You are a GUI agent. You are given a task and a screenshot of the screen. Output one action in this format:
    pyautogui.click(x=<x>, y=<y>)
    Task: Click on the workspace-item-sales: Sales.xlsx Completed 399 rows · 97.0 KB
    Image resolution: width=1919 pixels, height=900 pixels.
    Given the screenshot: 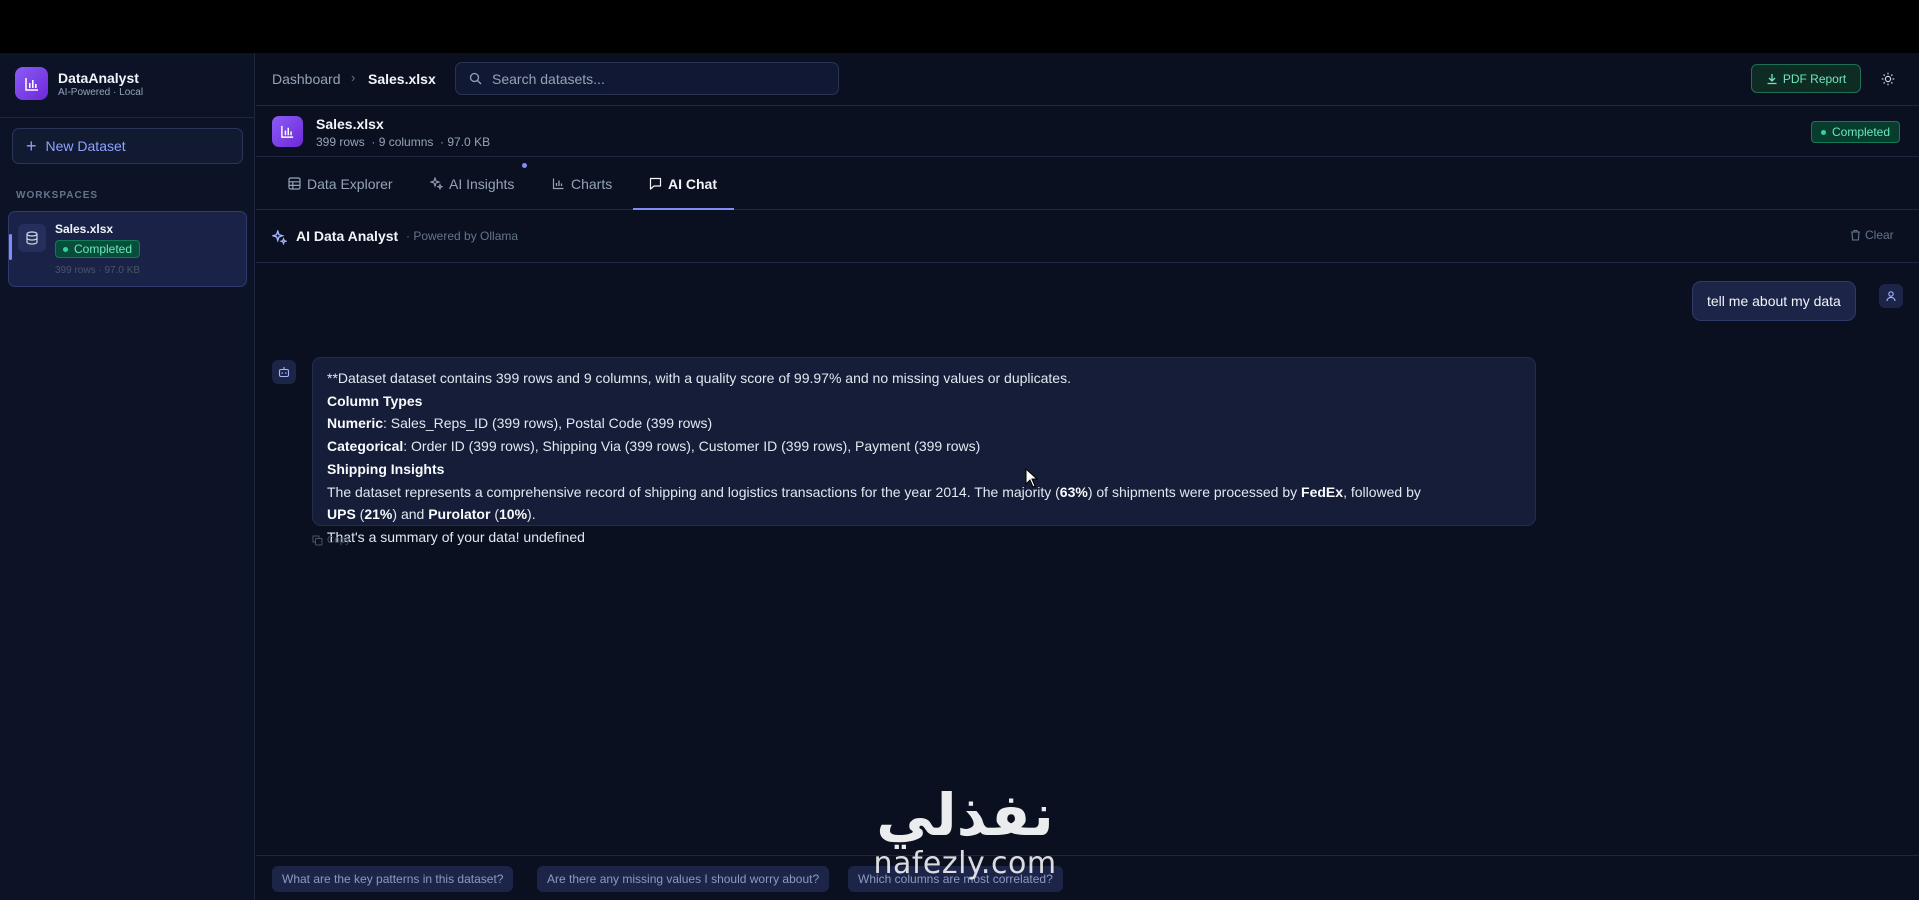 What is the action you would take?
    pyautogui.click(x=127, y=249)
    